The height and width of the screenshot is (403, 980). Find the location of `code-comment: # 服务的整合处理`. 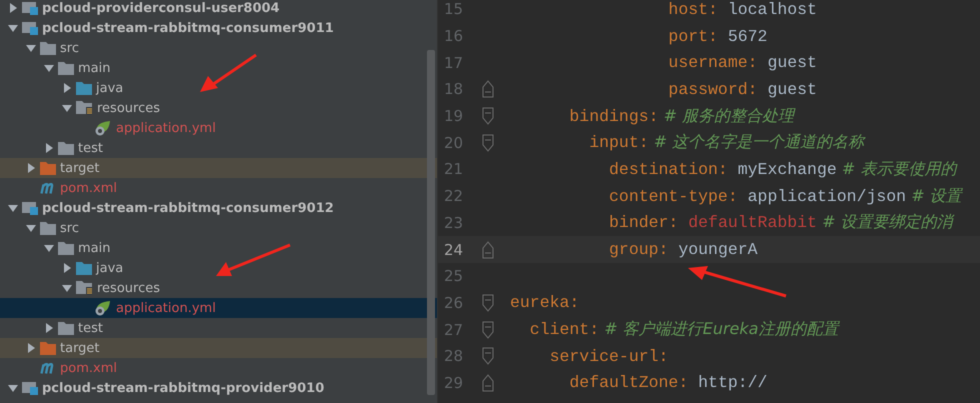

code-comment: # 服务的整合处理 is located at coordinates (728, 116).